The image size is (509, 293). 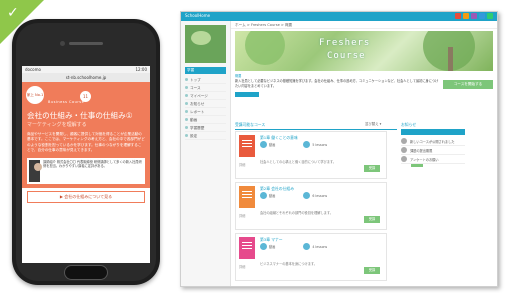 What do you see at coordinates (296, 213) in the screenshot?
I see `course-card-desc: 会社の組織とそれぞれの部門の役割を理解します。` at bounding box center [296, 213].